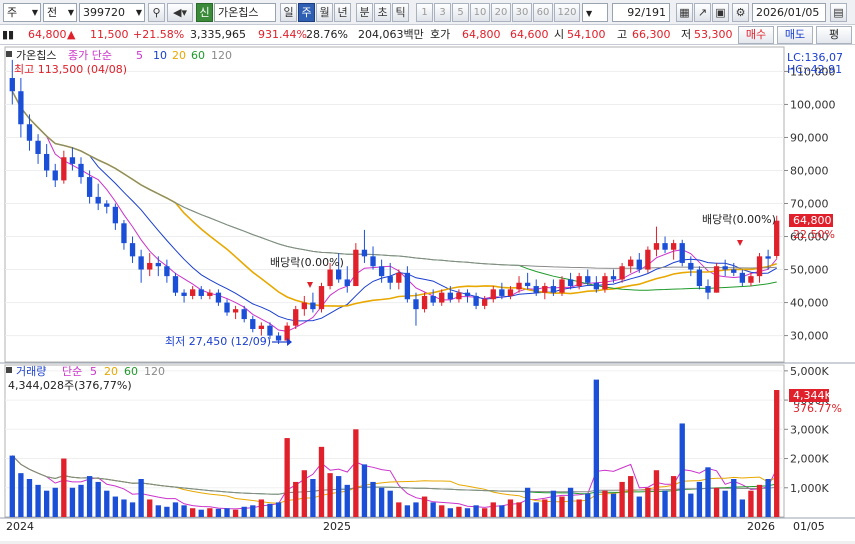  Describe the element at coordinates (501, 12) in the screenshot. I see `interval-20: 20` at that location.